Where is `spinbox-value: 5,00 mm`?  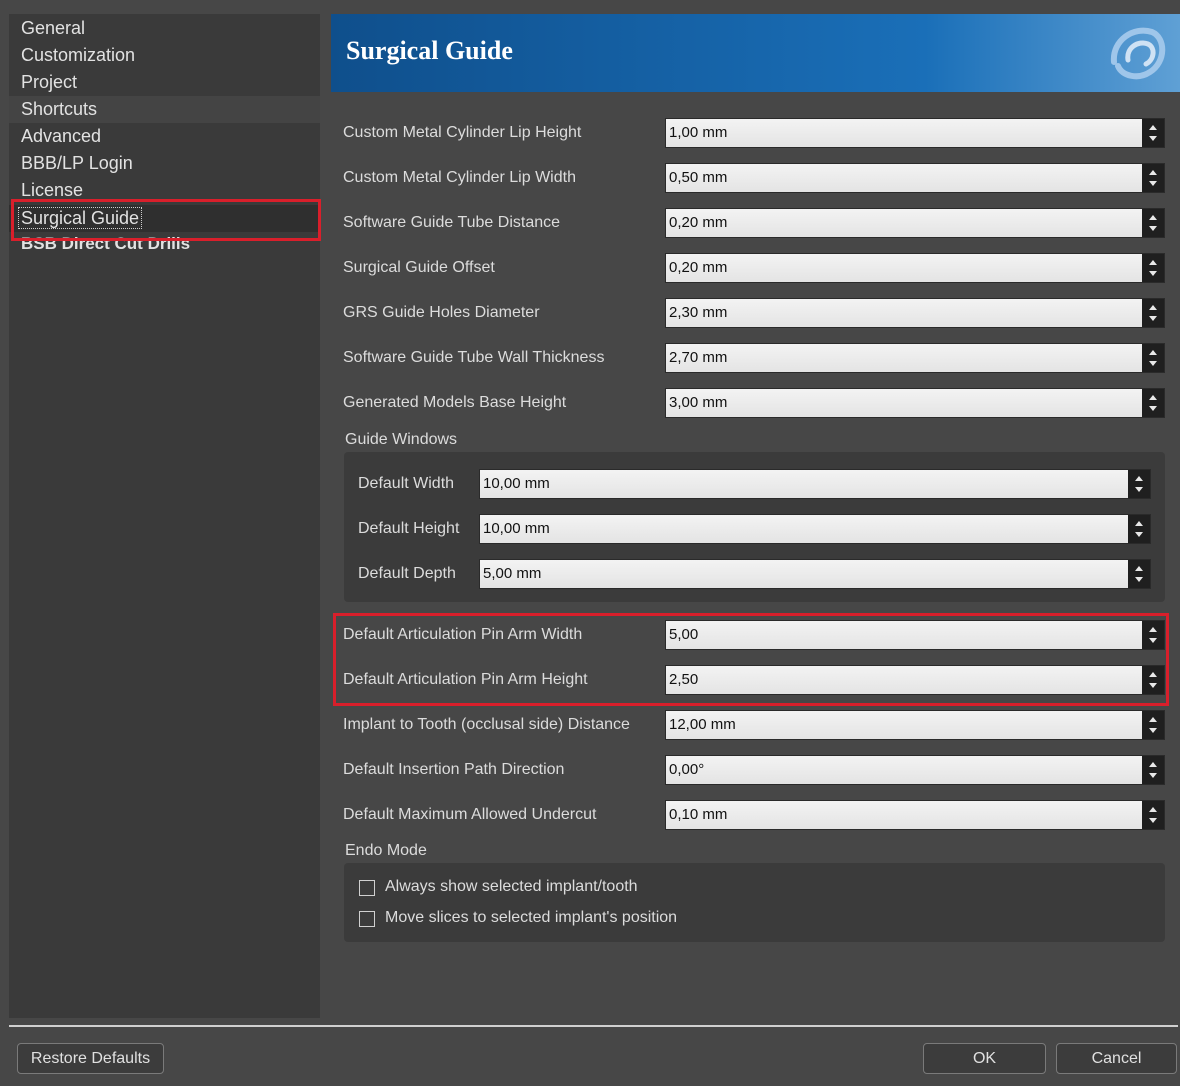
spinbox-value: 5,00 mm is located at coordinates (512, 573).